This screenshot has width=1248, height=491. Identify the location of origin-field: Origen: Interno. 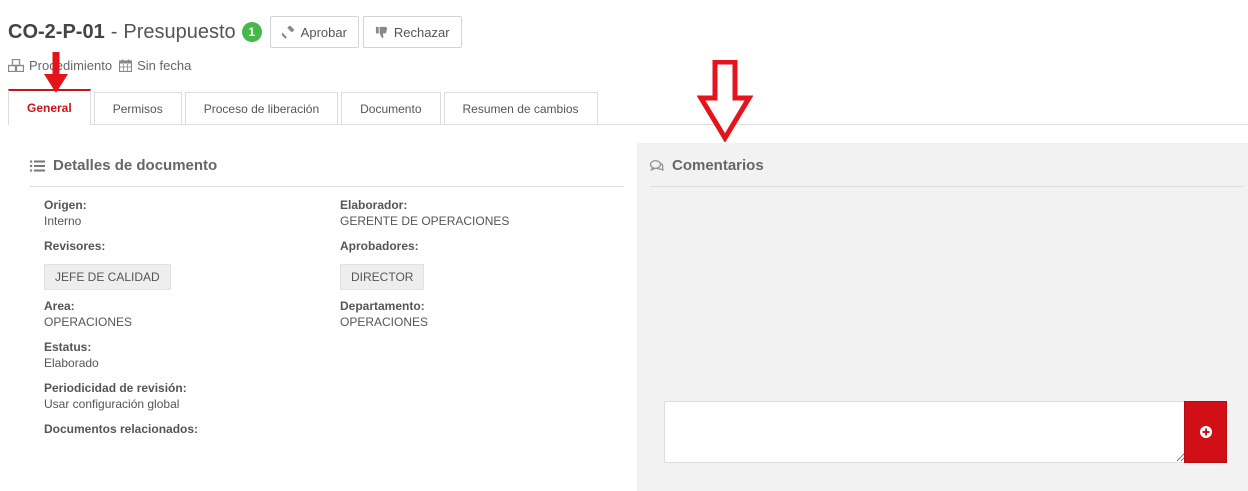
(65, 213).